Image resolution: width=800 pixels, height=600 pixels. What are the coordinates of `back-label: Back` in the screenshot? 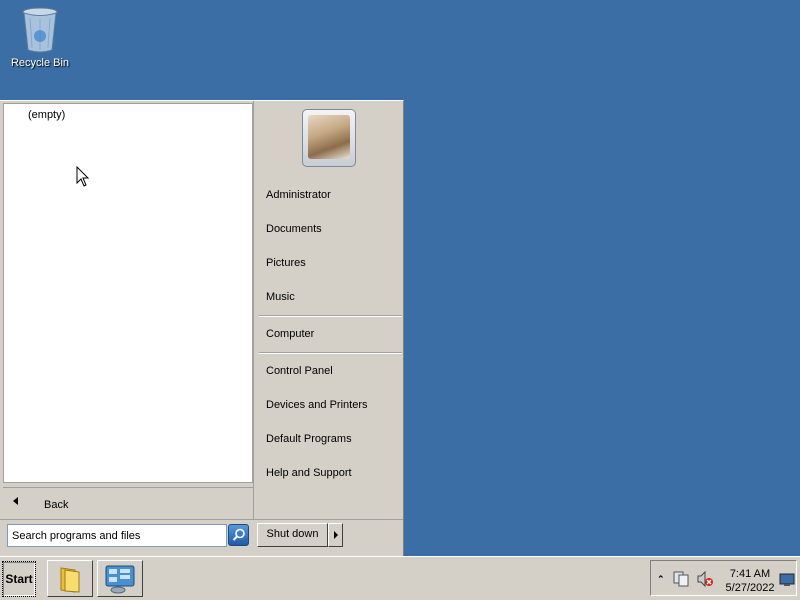 It's located at (56, 505).